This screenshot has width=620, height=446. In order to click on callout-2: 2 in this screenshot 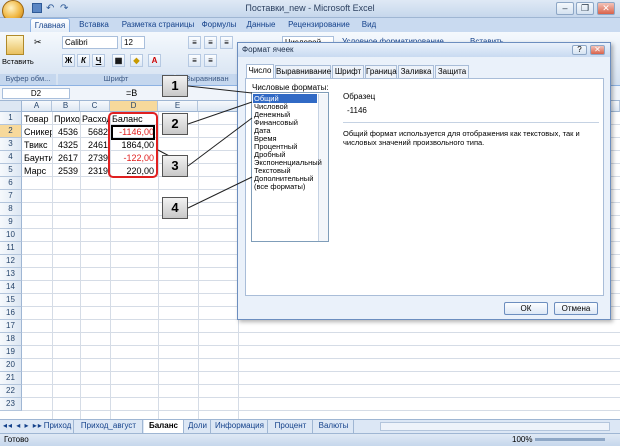, I will do `click(175, 124)`.